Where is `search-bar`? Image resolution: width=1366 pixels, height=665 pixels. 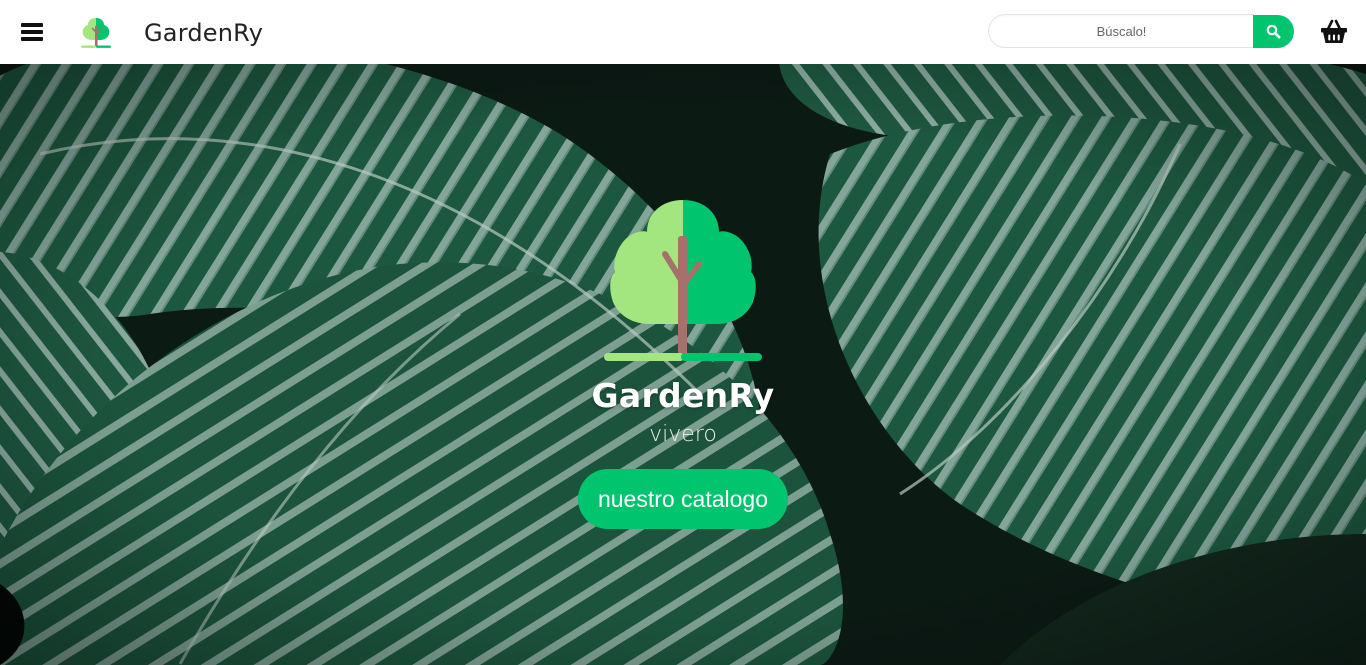
search-bar is located at coordinates (1141, 32).